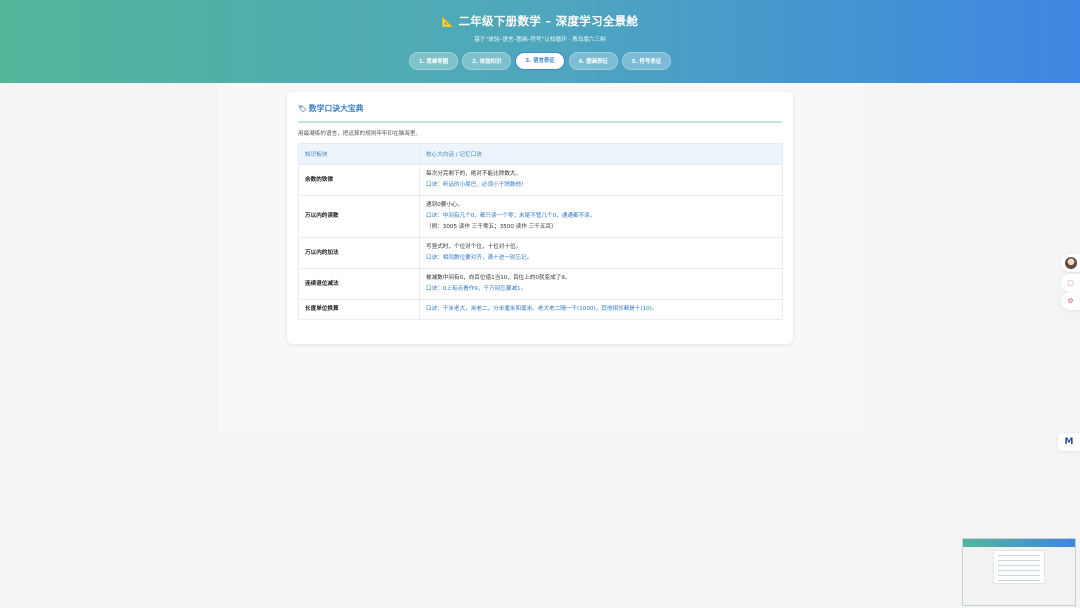  What do you see at coordinates (302, 109) in the screenshot?
I see `tag-icon: 🏷` at bounding box center [302, 109].